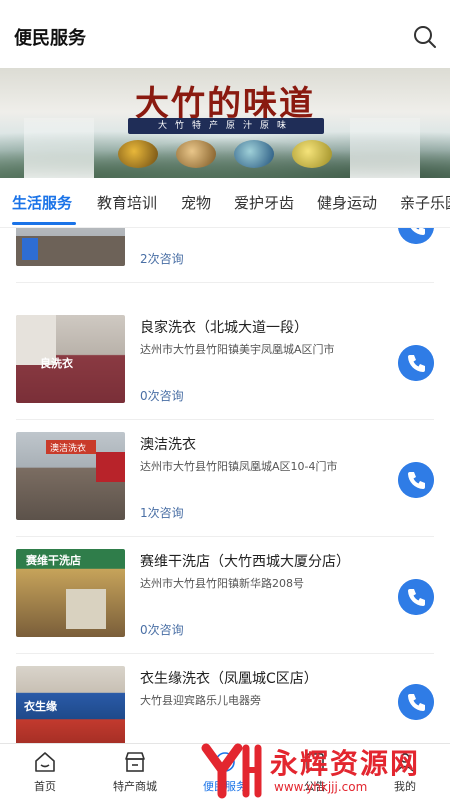 The height and width of the screenshot is (800, 450). I want to click on list-item: 衣生缘 衣生缘洗衣（凤凰城C区店） 大竹县迎宾路乐儿电器旁, so click(225, 698).